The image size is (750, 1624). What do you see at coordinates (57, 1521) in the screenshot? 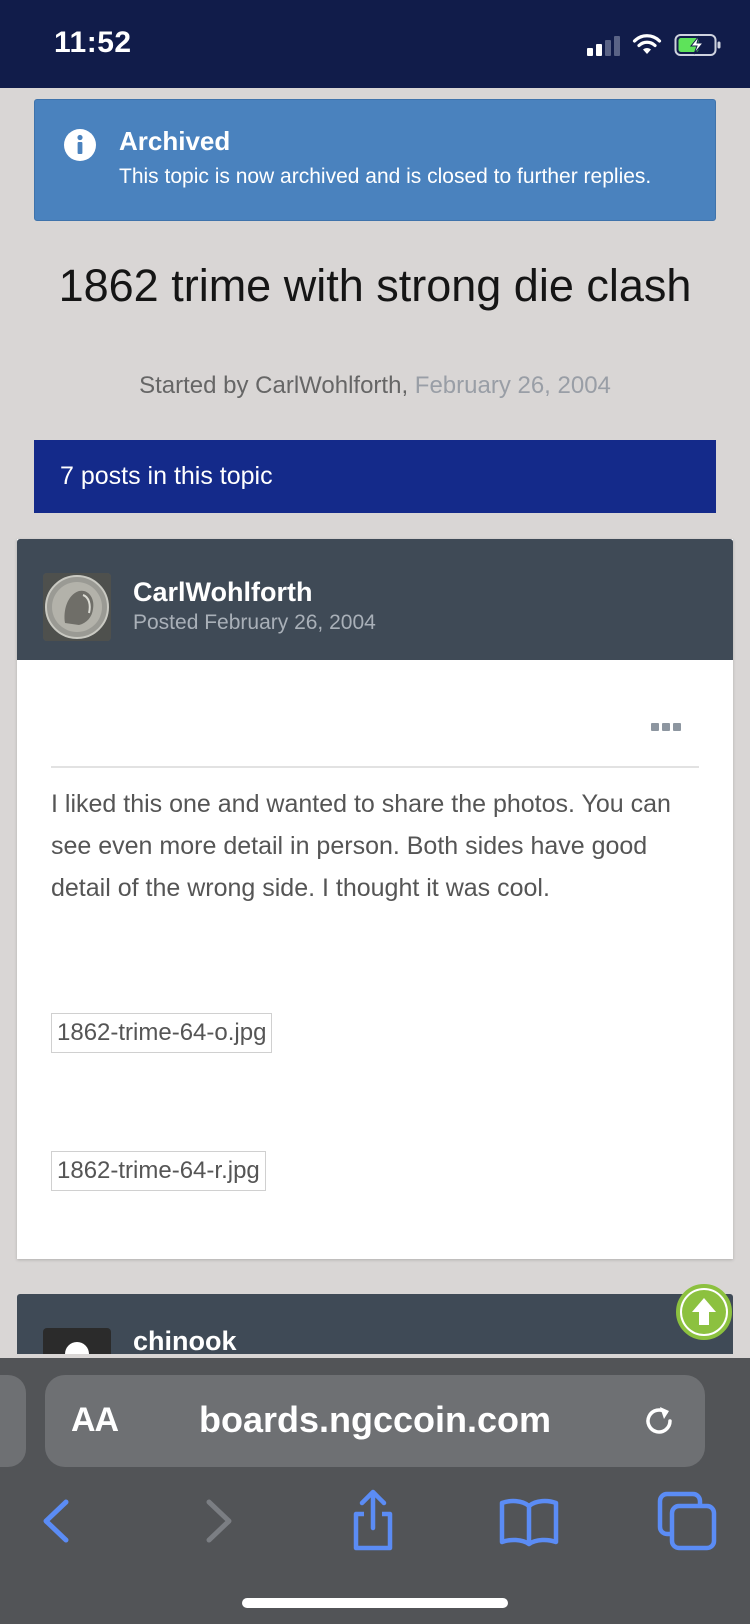
I see `back-icon` at bounding box center [57, 1521].